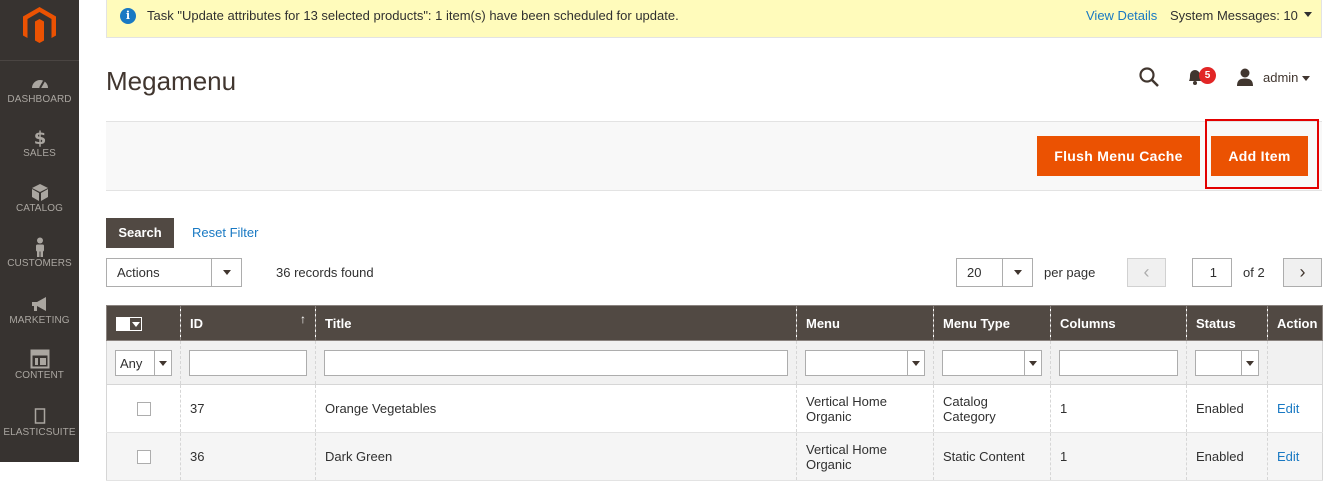  What do you see at coordinates (248, 323) in the screenshot?
I see `column-header-id: ID ↑` at bounding box center [248, 323].